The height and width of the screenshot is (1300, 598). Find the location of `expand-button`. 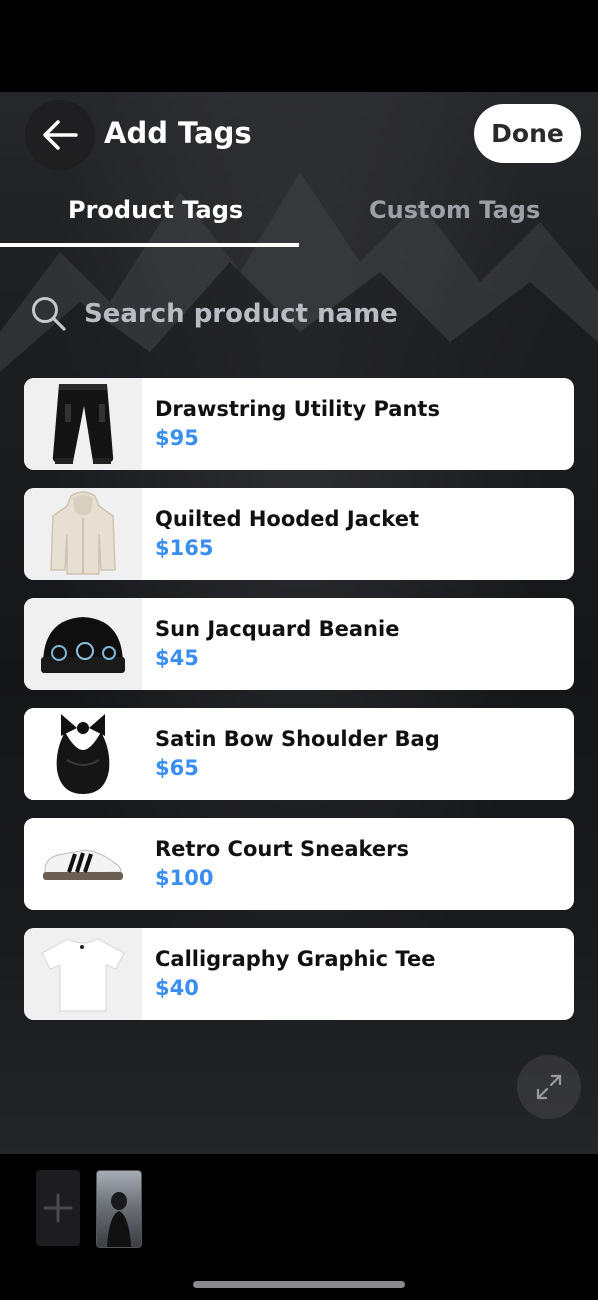

expand-button is located at coordinates (549, 1087).